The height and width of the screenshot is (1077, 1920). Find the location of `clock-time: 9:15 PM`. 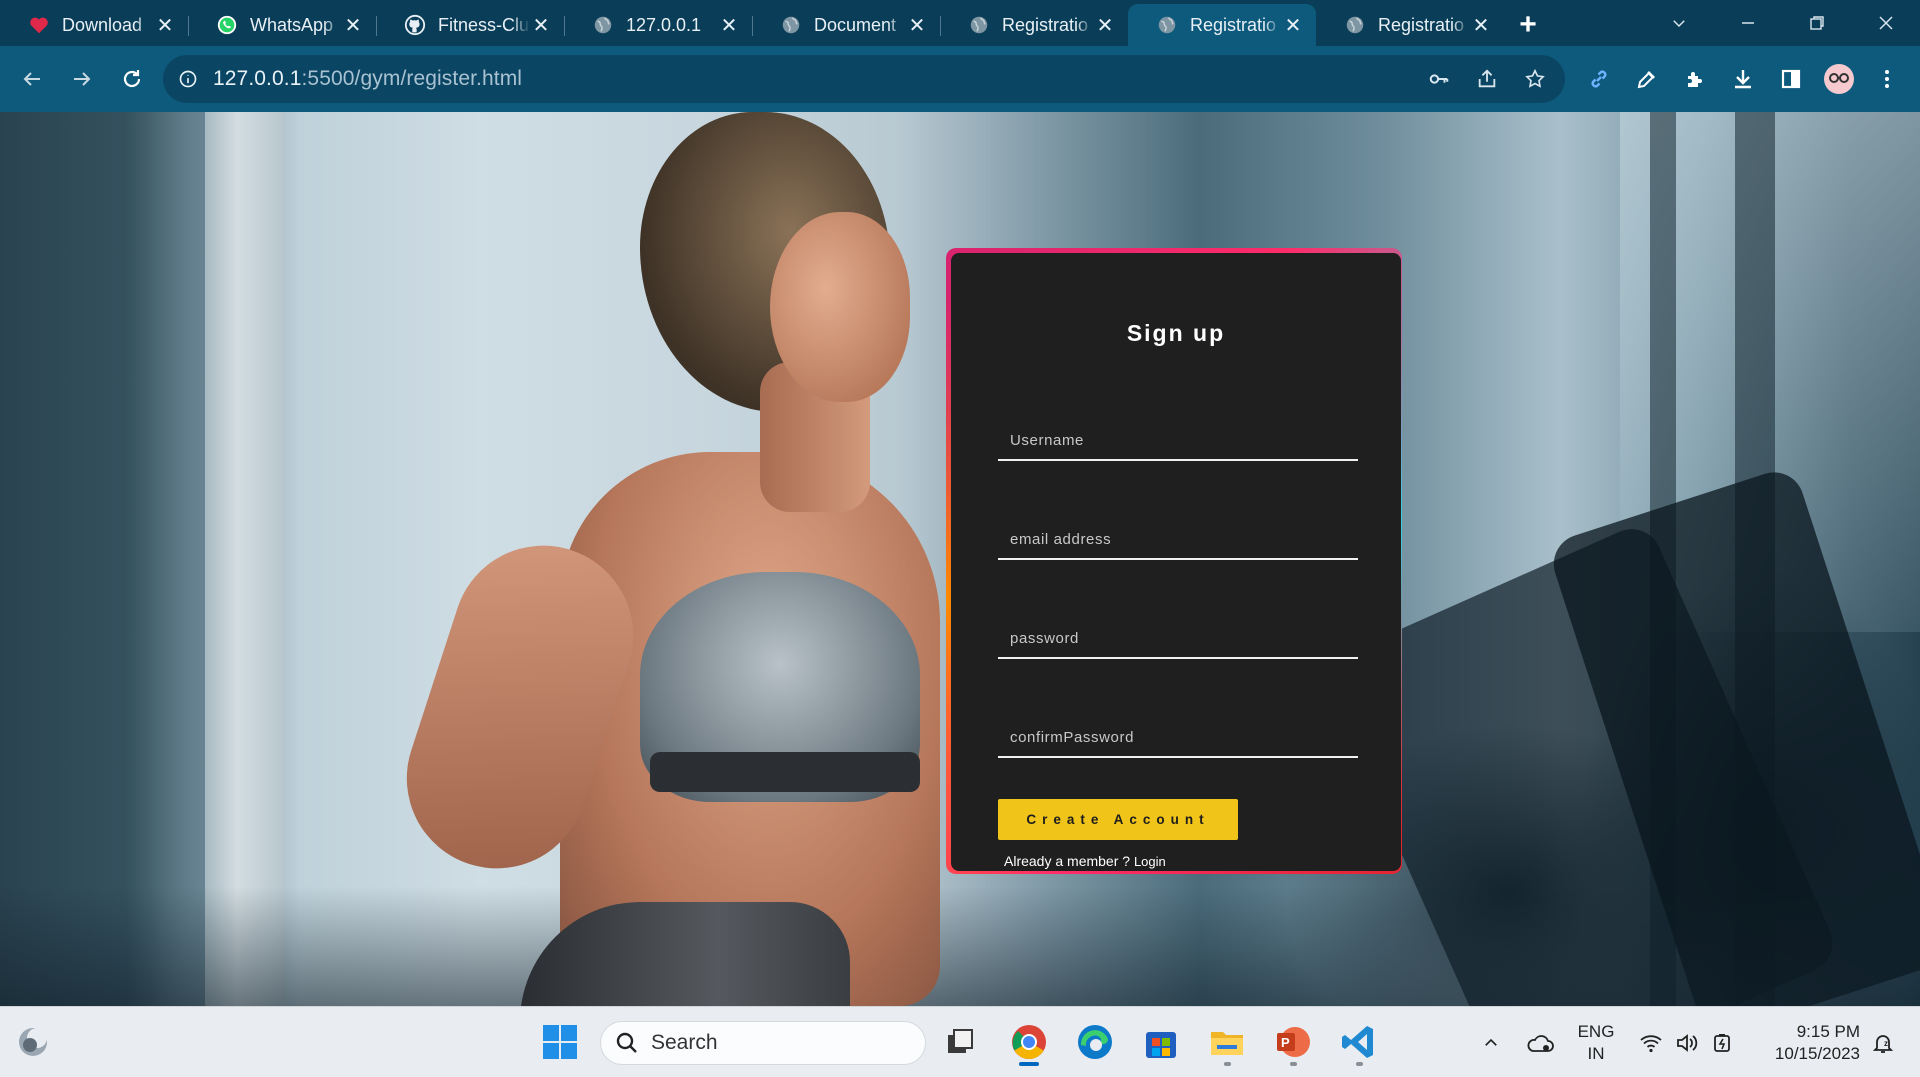

clock-time: 9:15 PM is located at coordinates (1828, 1031).